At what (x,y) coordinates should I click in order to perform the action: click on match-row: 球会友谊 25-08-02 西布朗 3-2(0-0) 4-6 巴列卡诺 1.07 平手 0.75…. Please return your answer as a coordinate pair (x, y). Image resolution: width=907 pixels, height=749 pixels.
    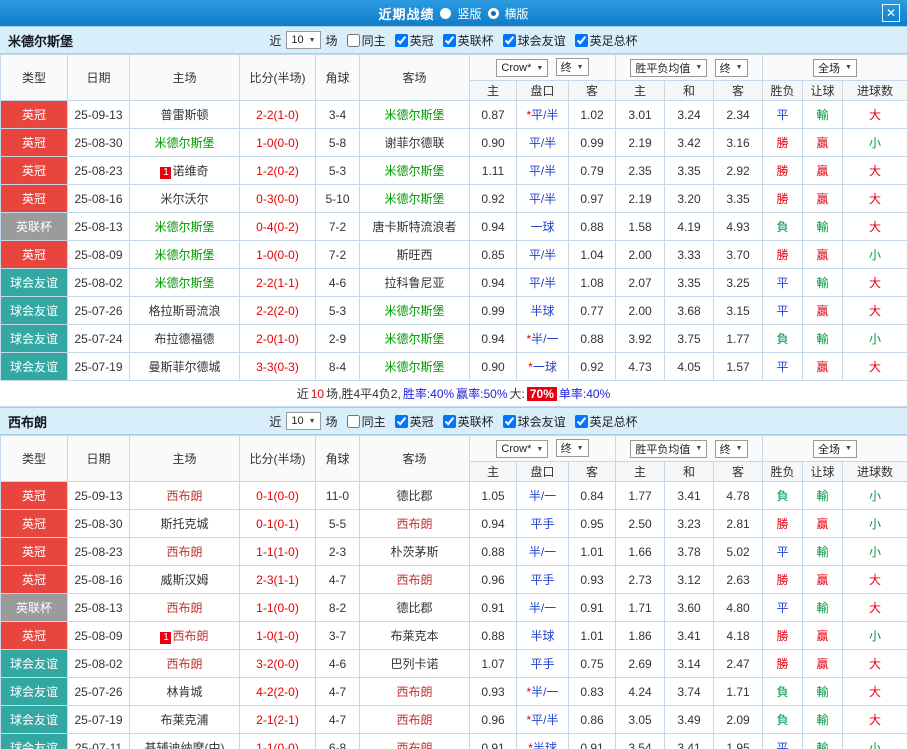
    Looking at the image, I should click on (453, 663).